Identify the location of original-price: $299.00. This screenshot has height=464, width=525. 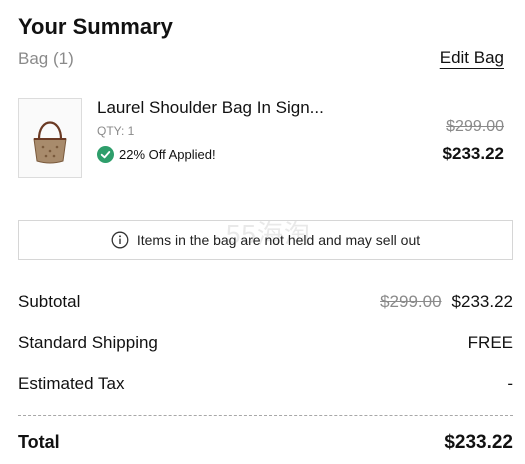
(475, 126).